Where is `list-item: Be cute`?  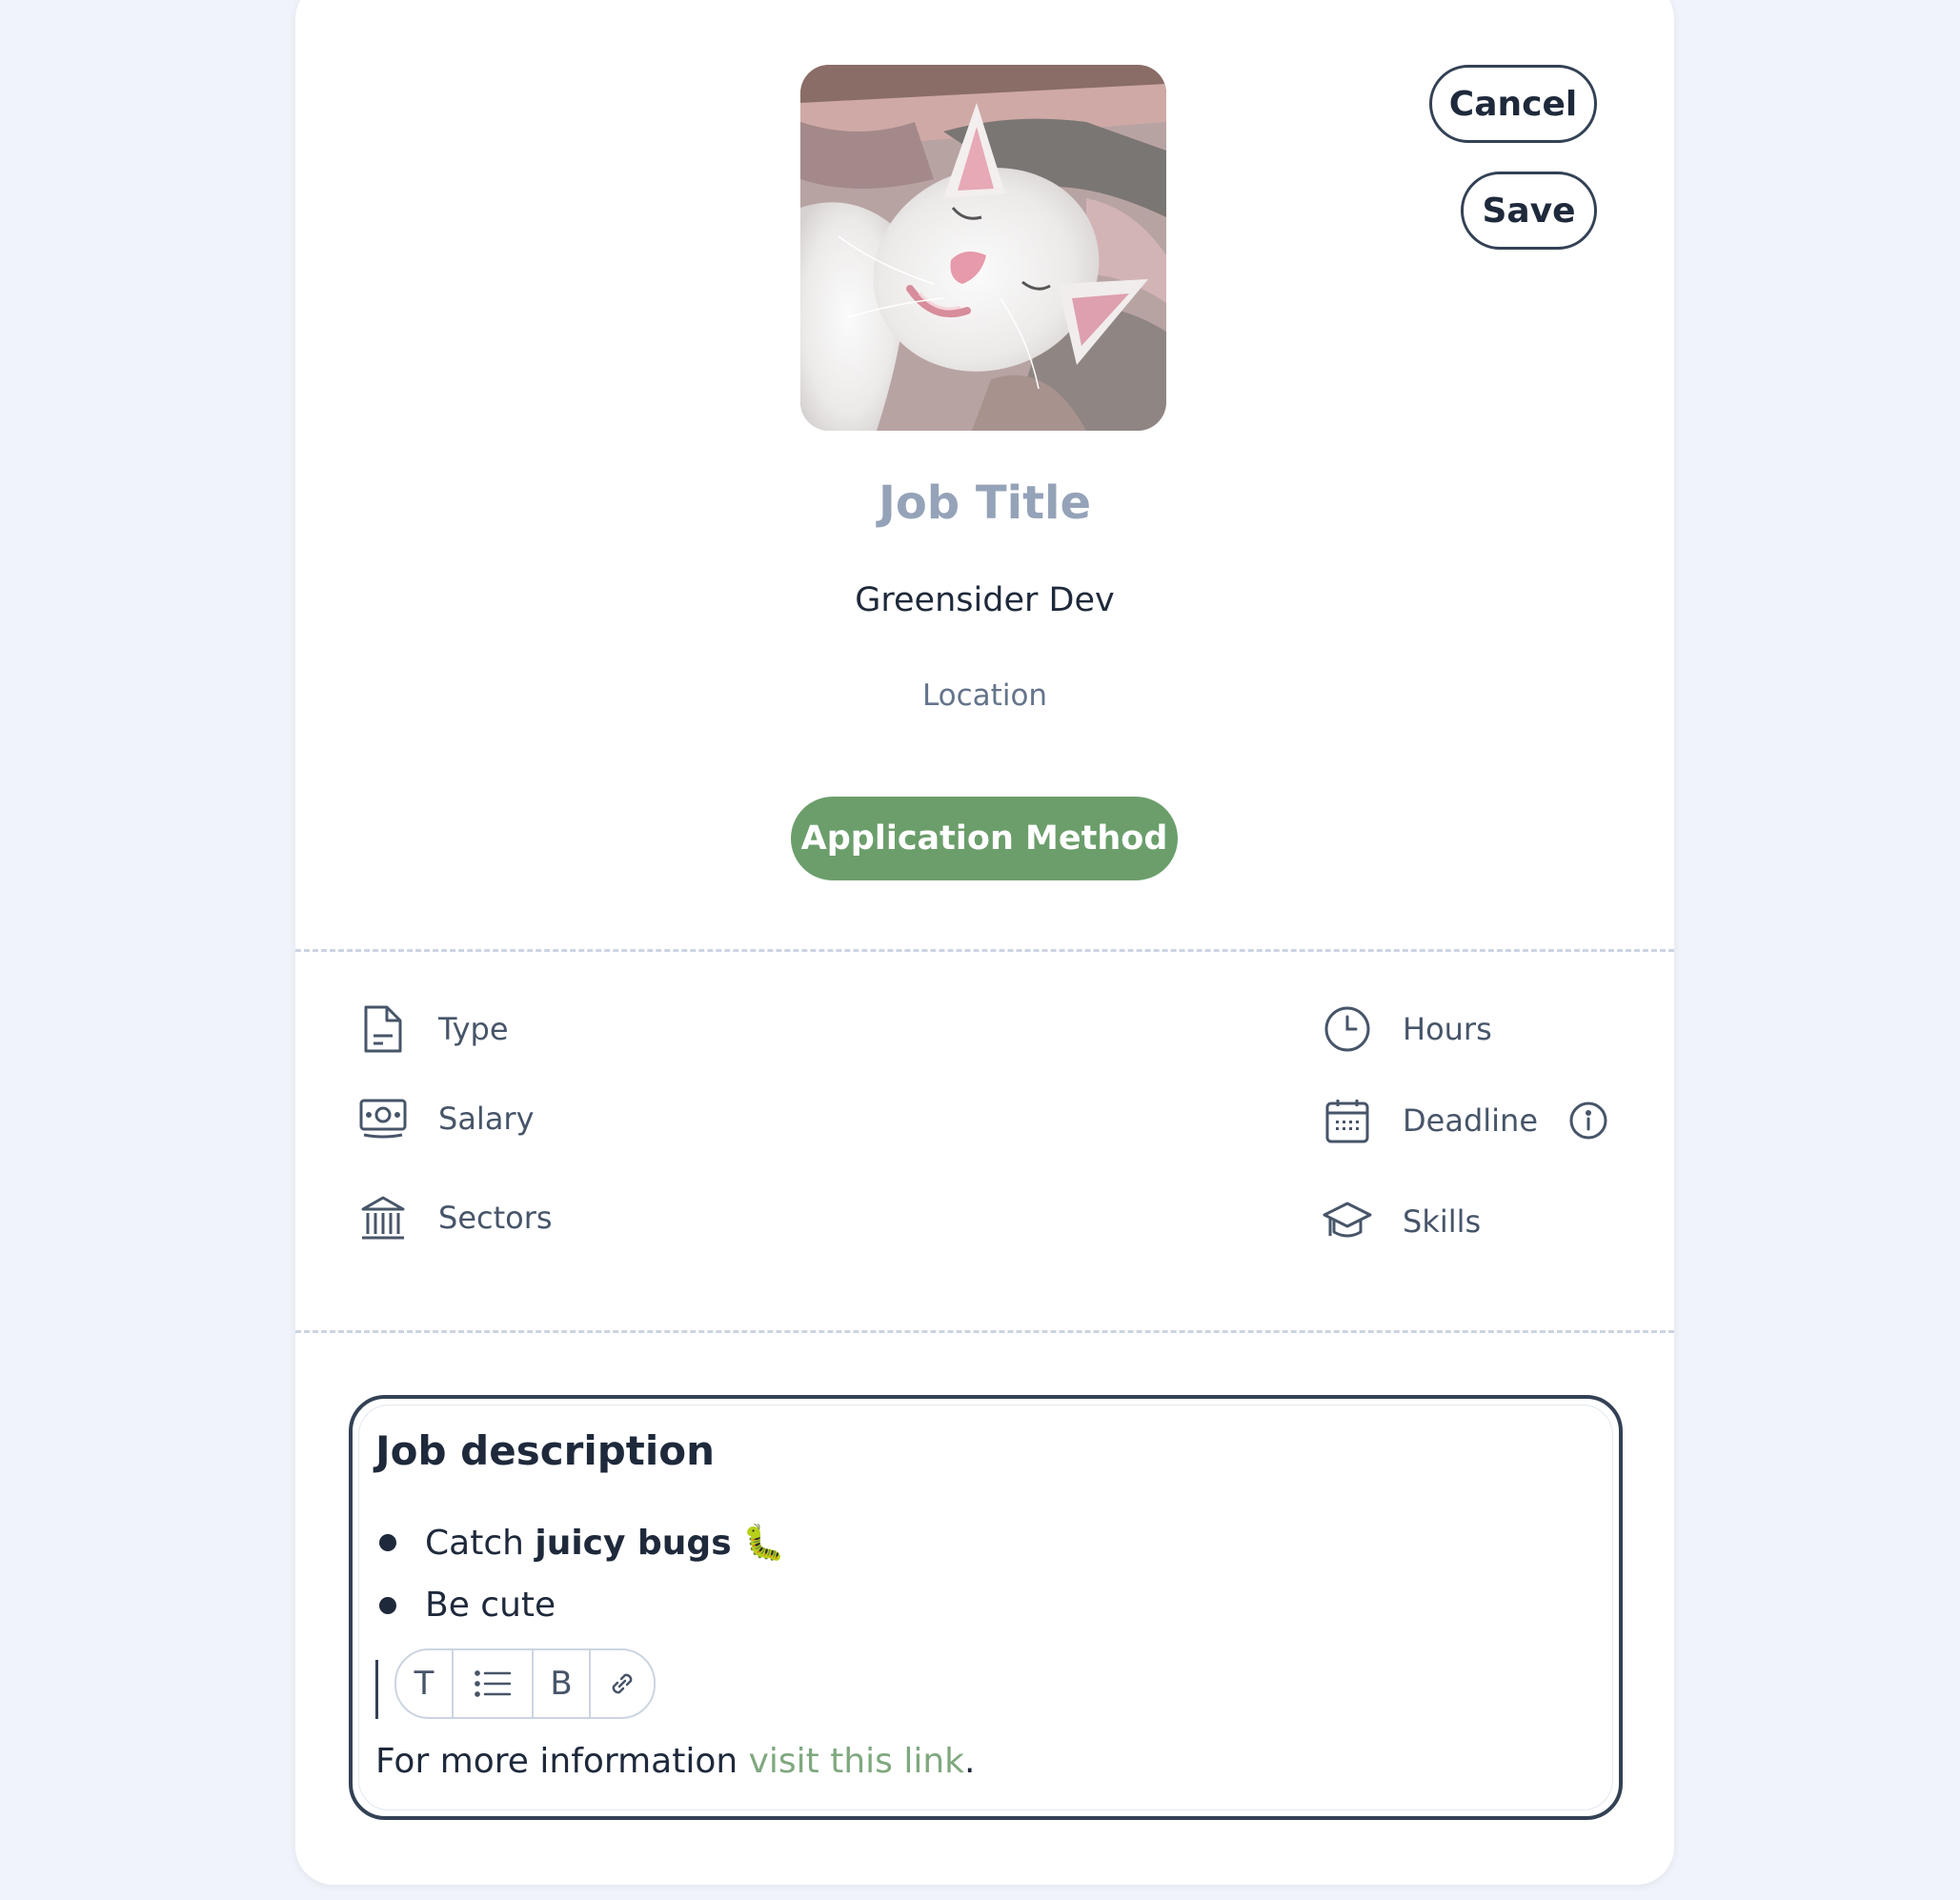
list-item: Be cute is located at coordinates (467, 1606).